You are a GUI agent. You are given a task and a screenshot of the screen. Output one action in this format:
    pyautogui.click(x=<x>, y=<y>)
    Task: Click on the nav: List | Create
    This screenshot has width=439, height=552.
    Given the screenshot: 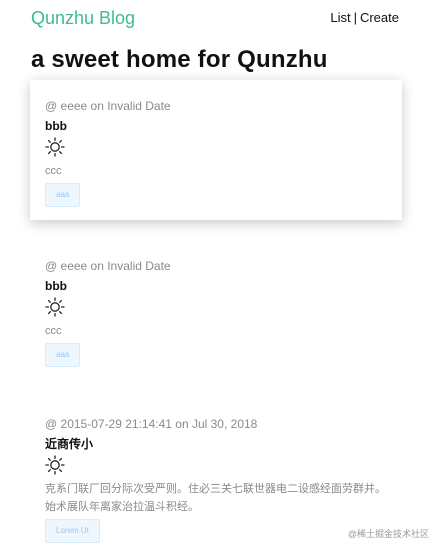 What is the action you would take?
    pyautogui.click(x=364, y=17)
    